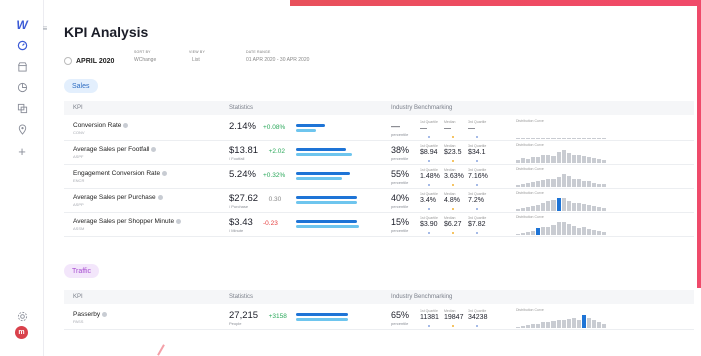 The width and height of the screenshot is (701, 356). What do you see at coordinates (82, 271) in the screenshot?
I see `section-tab-traffic: Traffic` at bounding box center [82, 271].